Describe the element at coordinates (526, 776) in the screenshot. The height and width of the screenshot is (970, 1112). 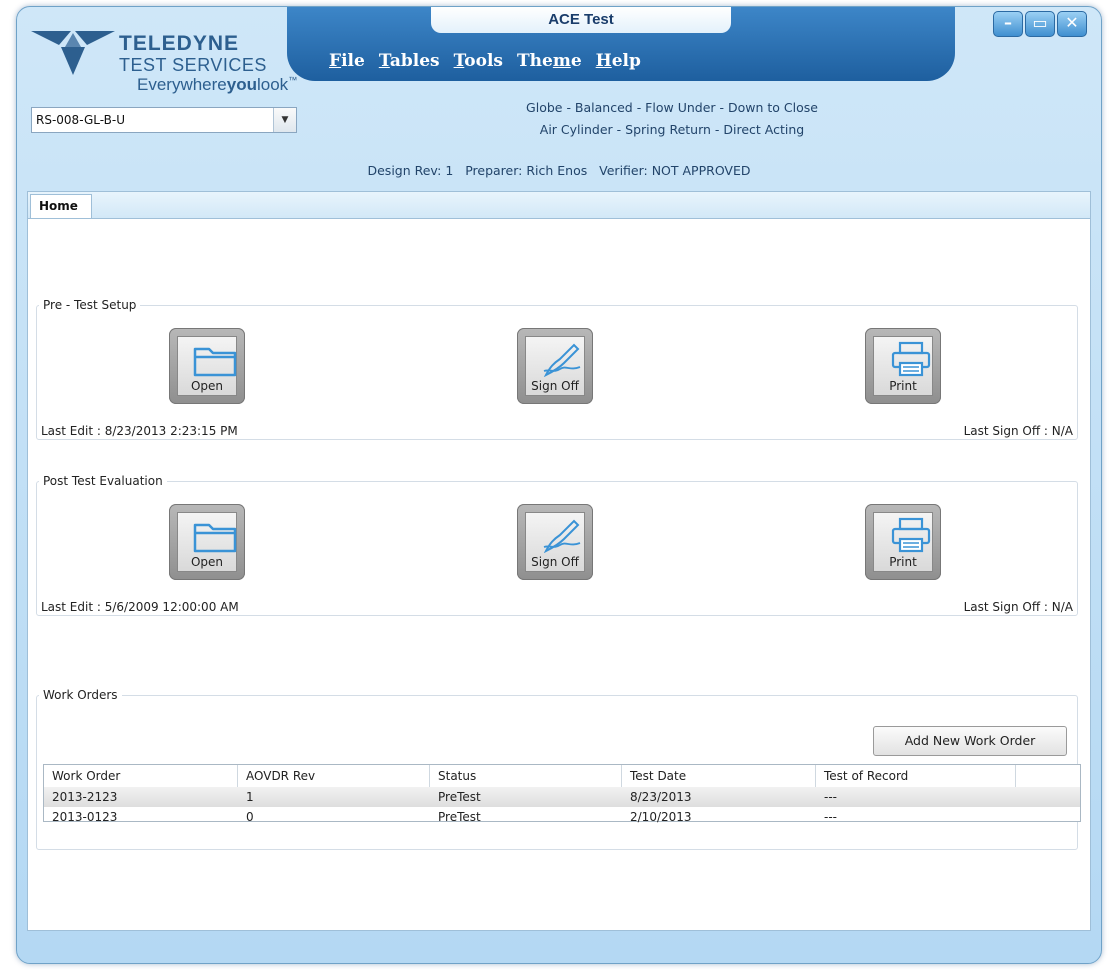
I see `column-header-status: Status` at that location.